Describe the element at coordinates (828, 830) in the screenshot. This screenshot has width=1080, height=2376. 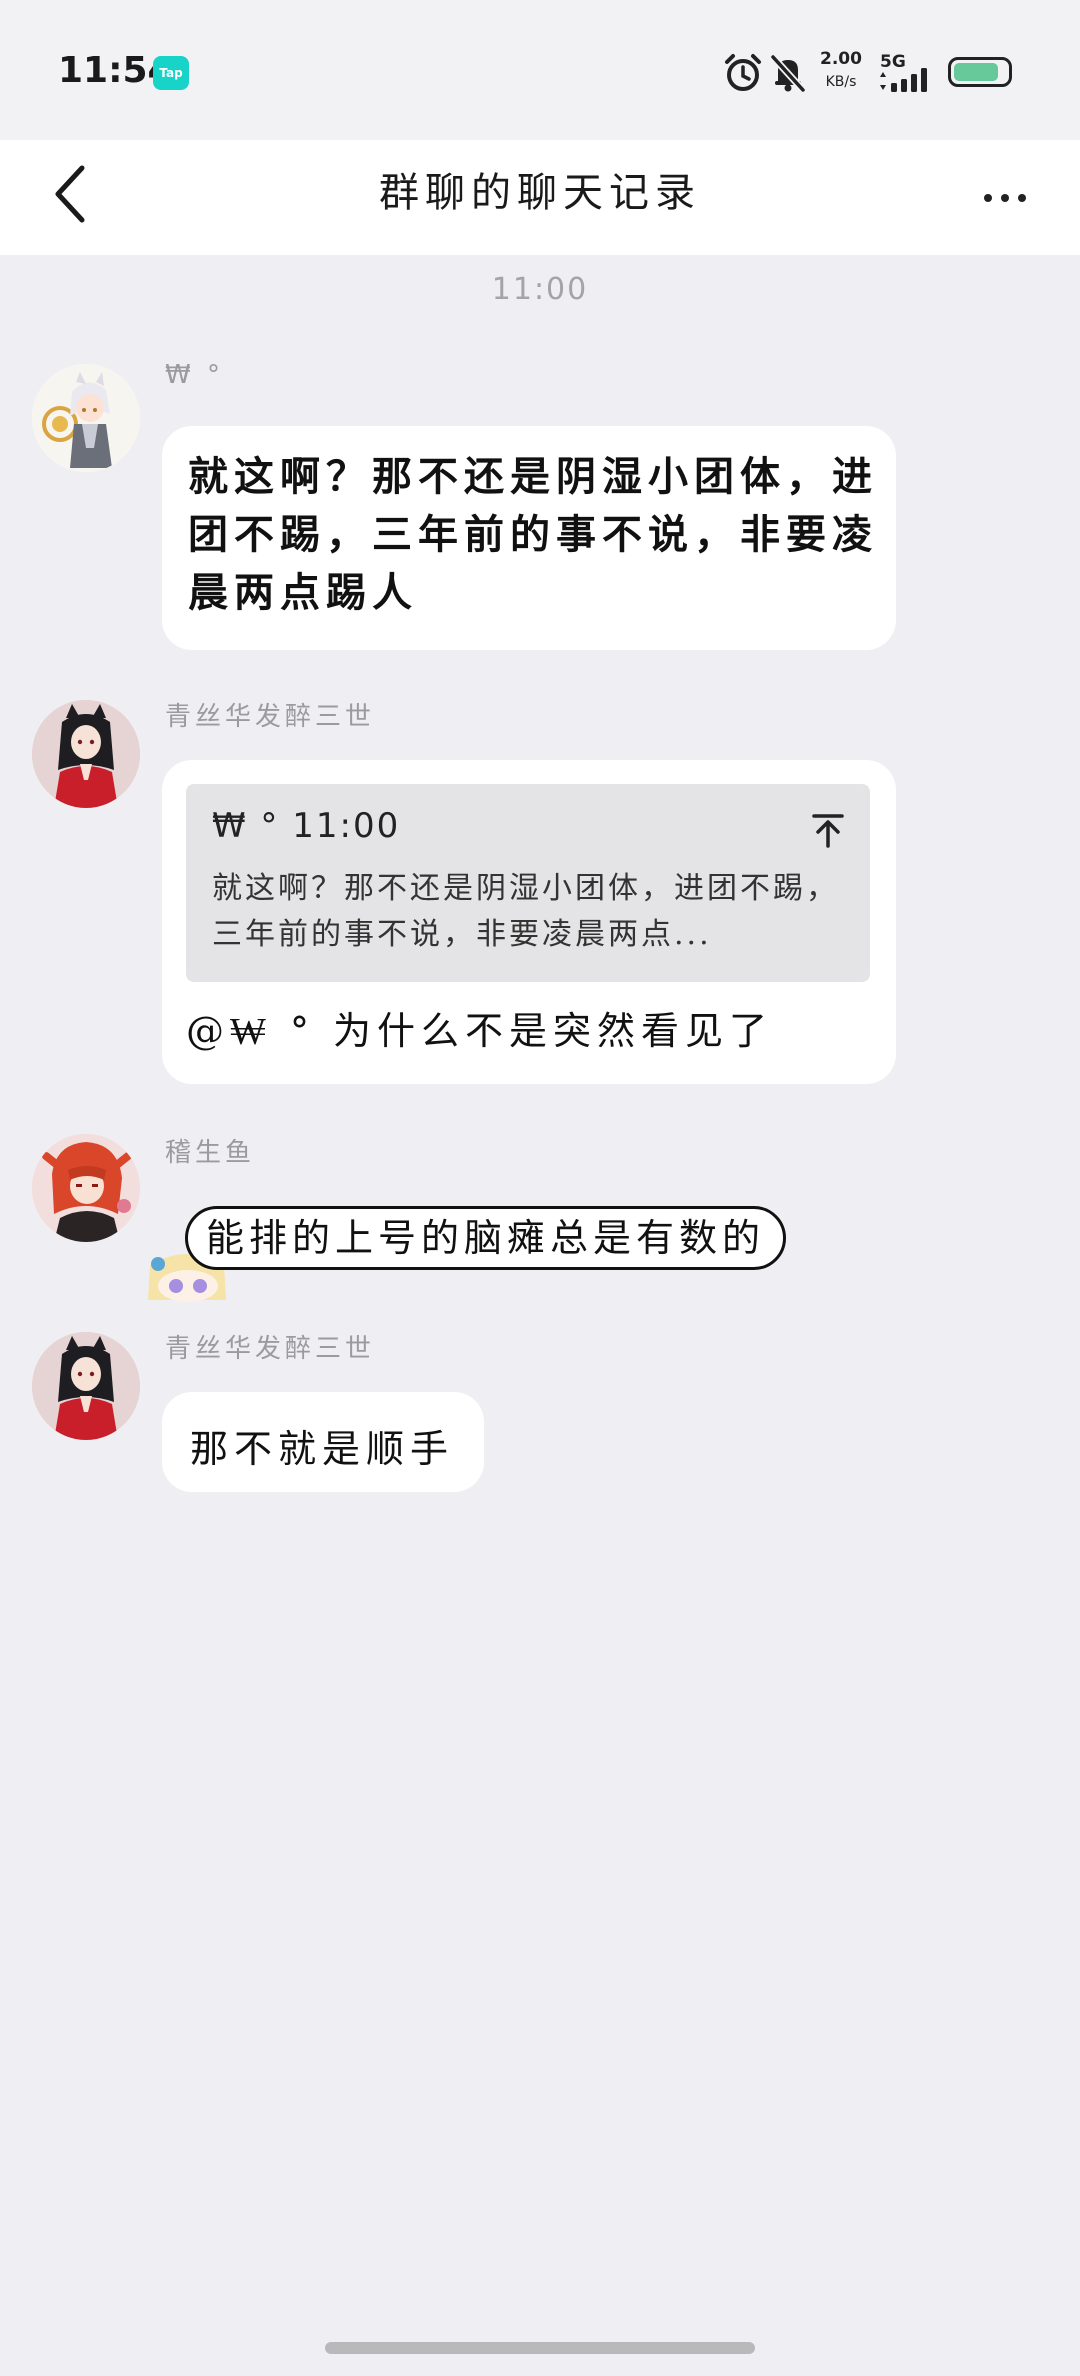
I see `jump-to-original-icon` at that location.